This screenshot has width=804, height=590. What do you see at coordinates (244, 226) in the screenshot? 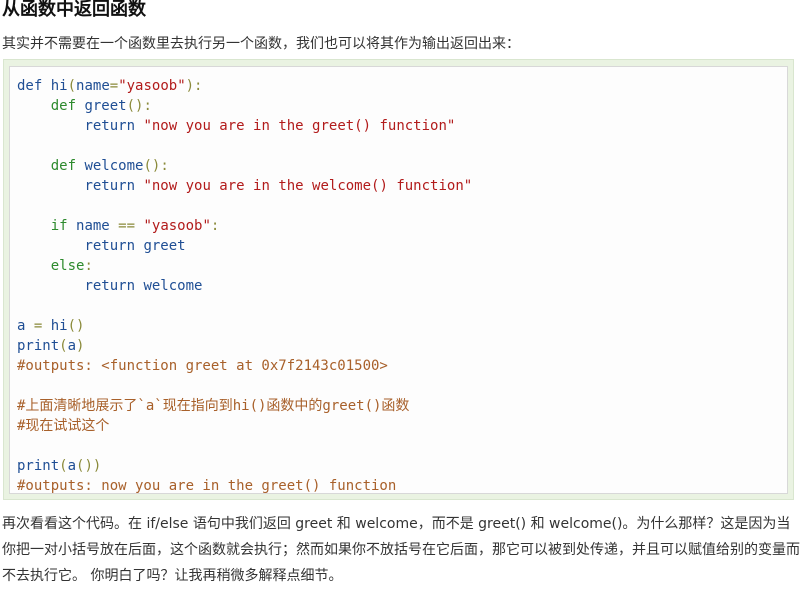
I see `code-line: if name == "yasoob":` at bounding box center [244, 226].